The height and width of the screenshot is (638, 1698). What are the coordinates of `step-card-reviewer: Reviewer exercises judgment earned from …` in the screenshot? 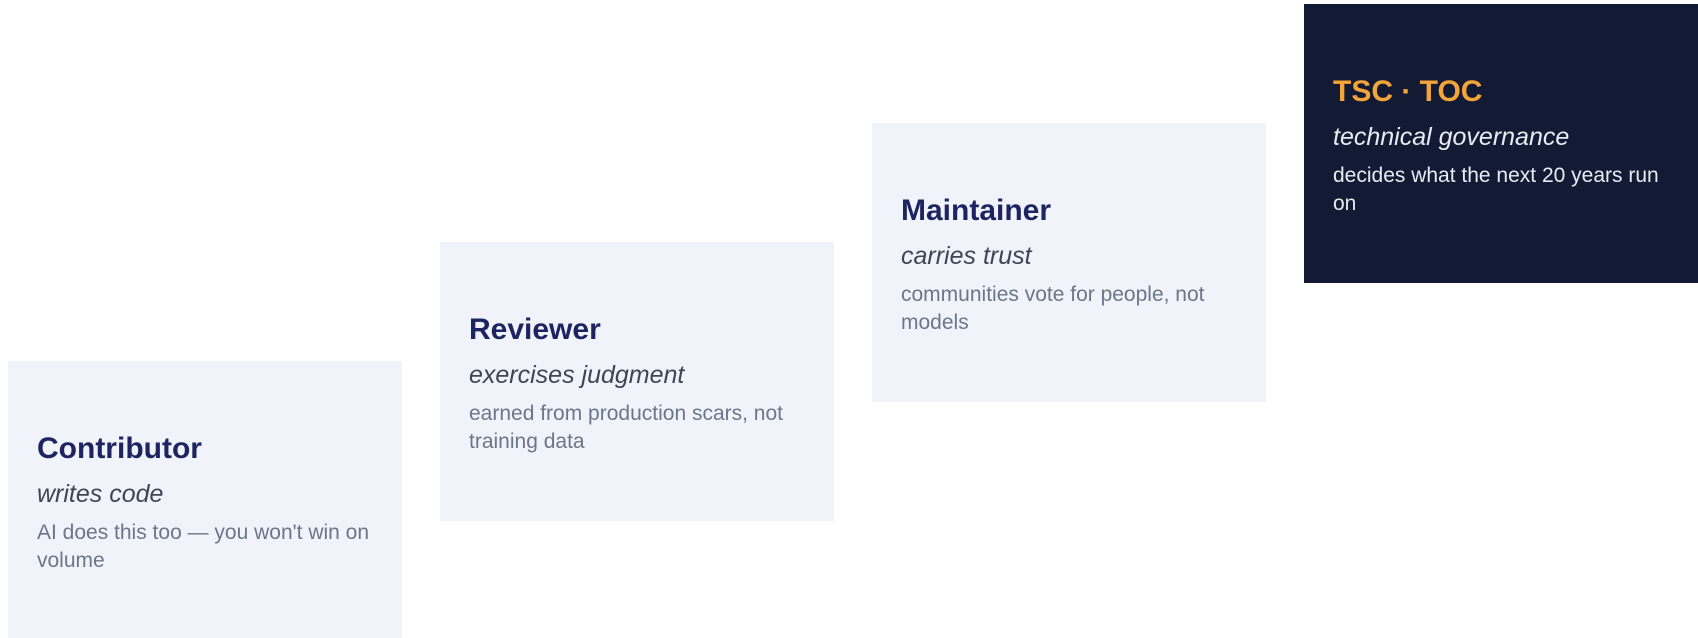 It's located at (637, 381).